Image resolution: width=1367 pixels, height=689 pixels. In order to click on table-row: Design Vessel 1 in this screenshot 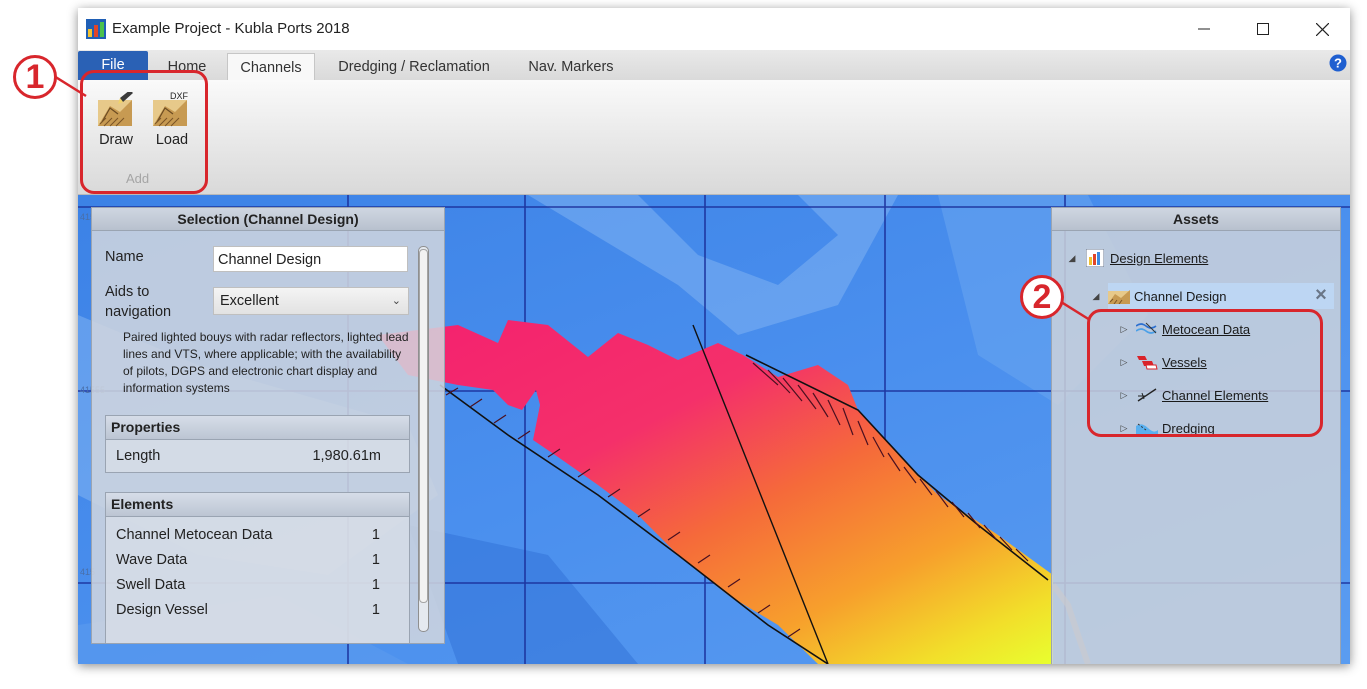, I will do `click(257, 610)`.